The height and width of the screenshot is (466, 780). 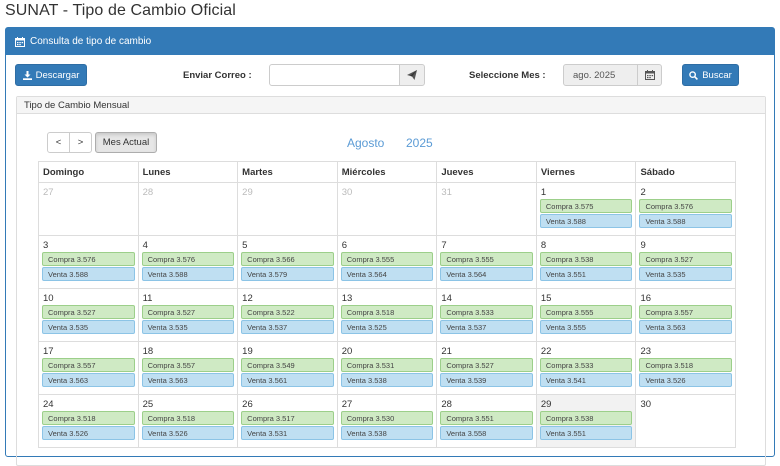 What do you see at coordinates (287, 433) in the screenshot?
I see `sell-rate-event: Venta 3.531` at bounding box center [287, 433].